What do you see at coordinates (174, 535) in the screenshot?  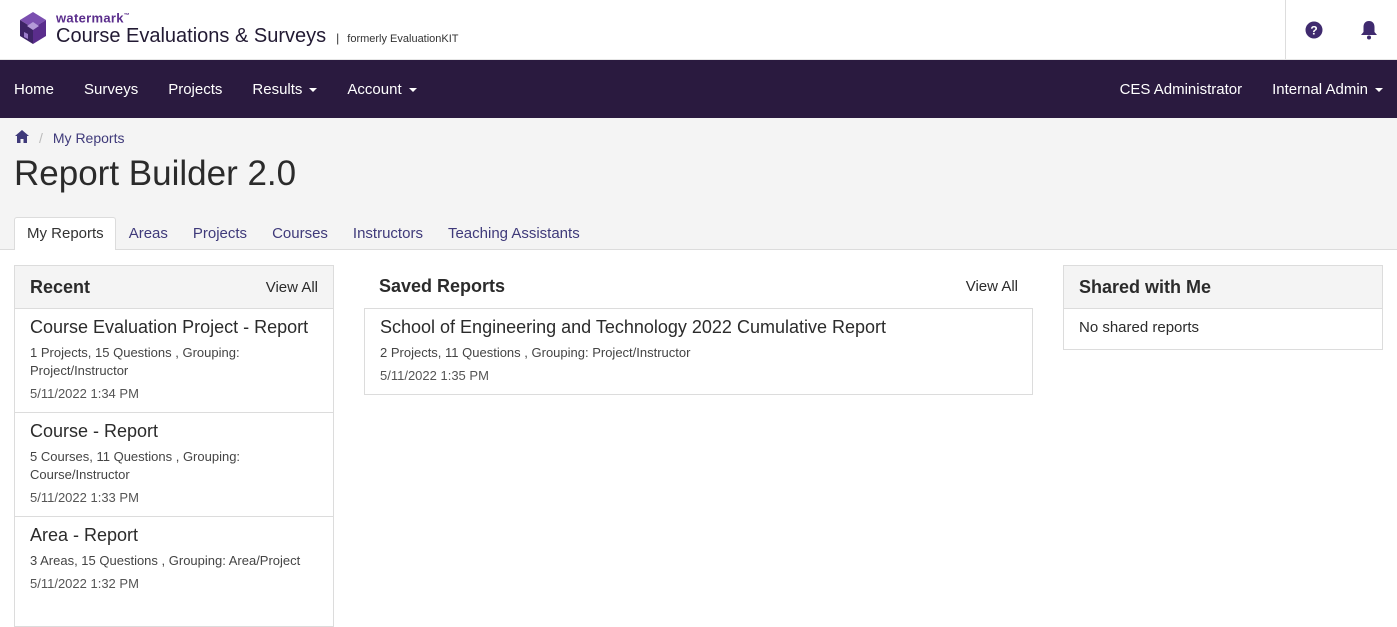 I see `report-title: Area - Report` at bounding box center [174, 535].